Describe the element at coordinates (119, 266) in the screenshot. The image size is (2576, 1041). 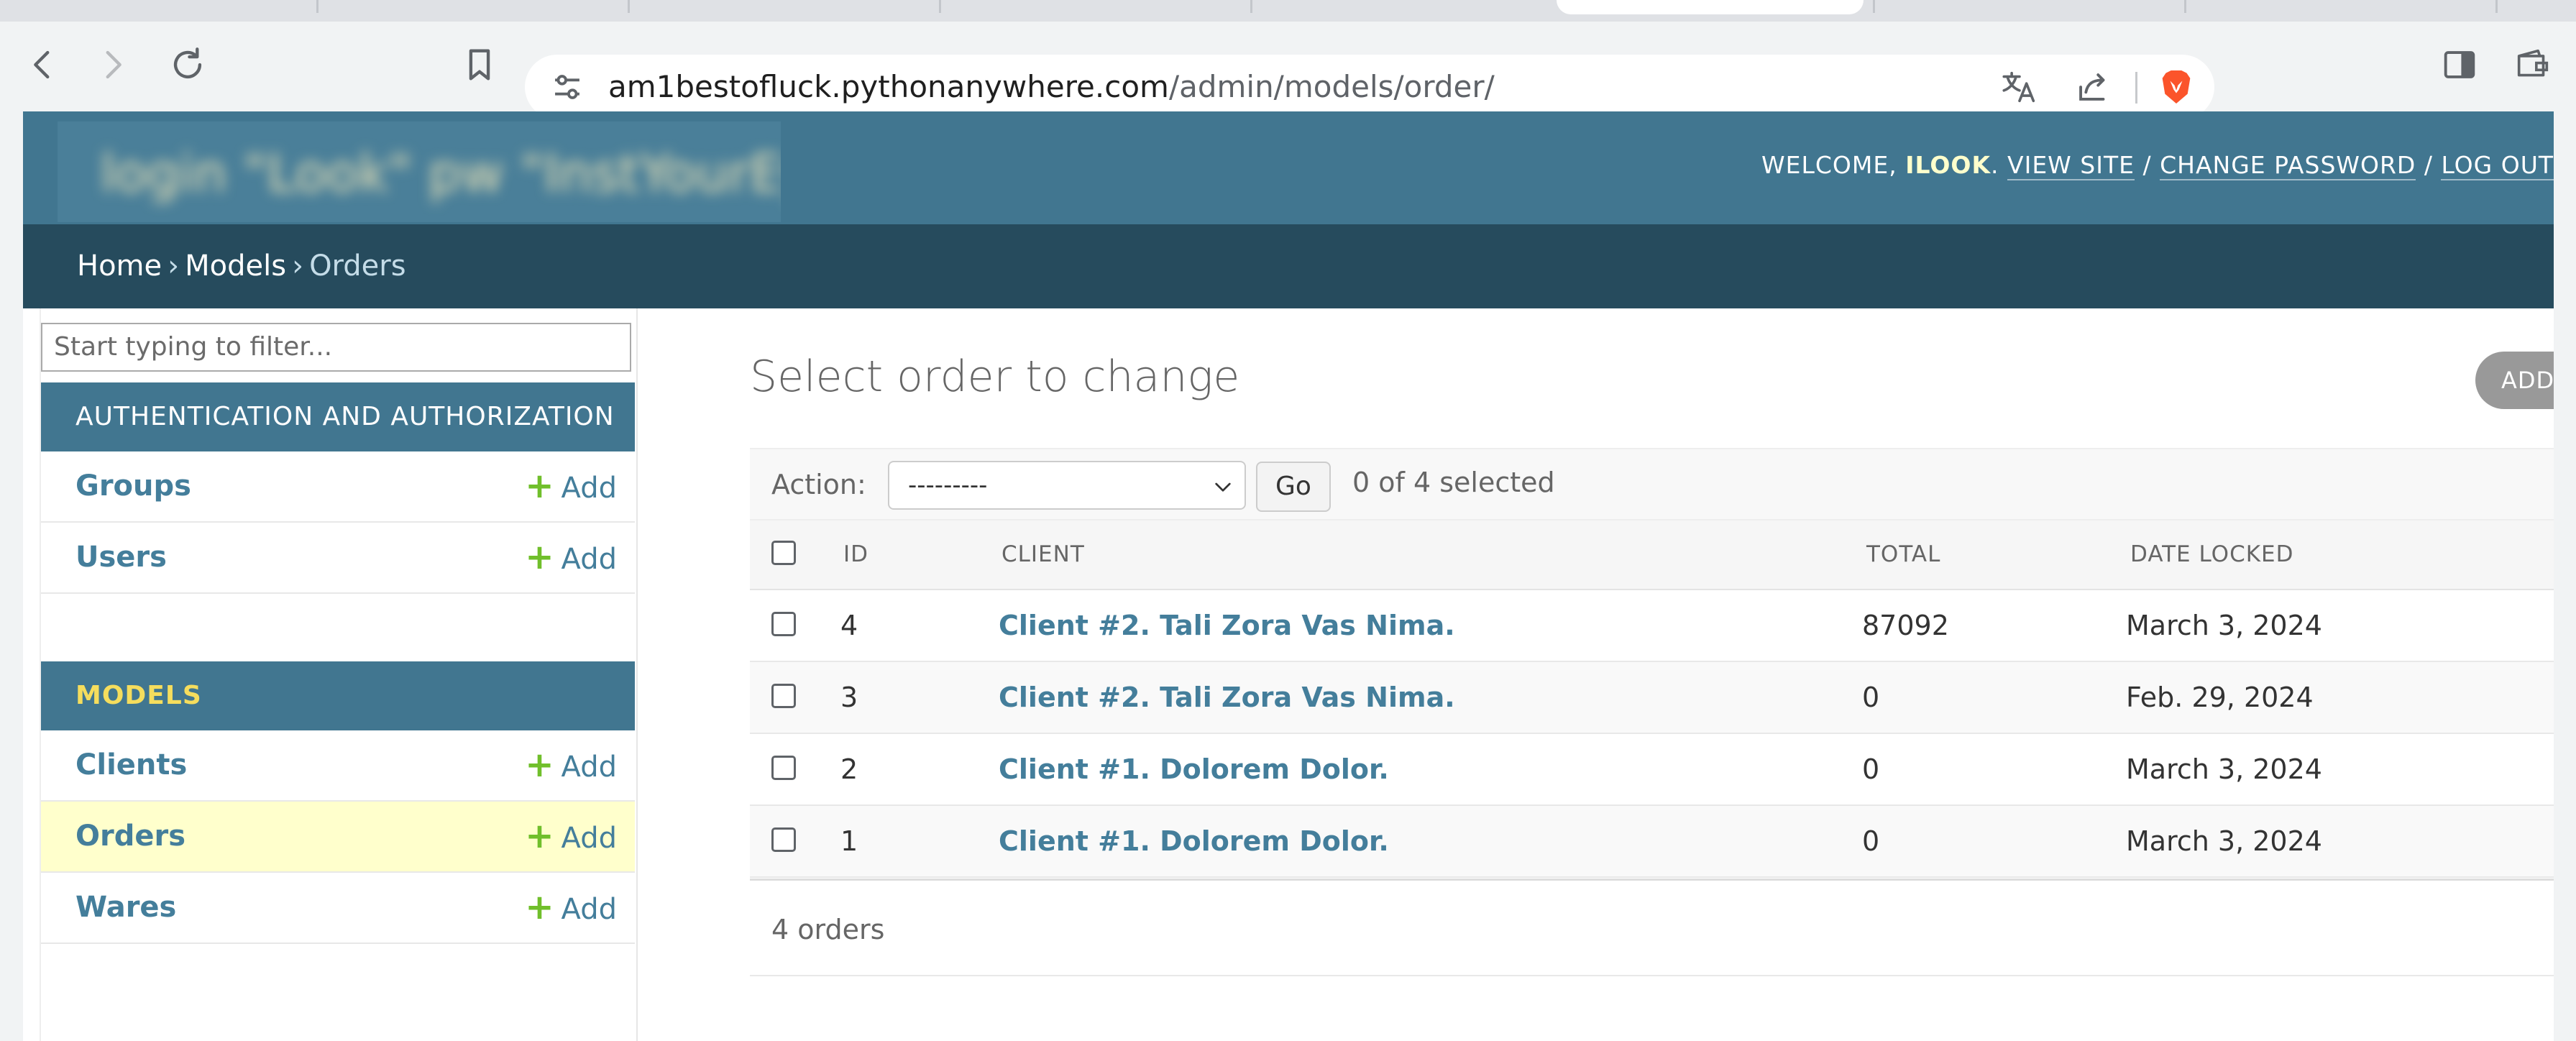
I see `breadcrumb-home: Home` at that location.